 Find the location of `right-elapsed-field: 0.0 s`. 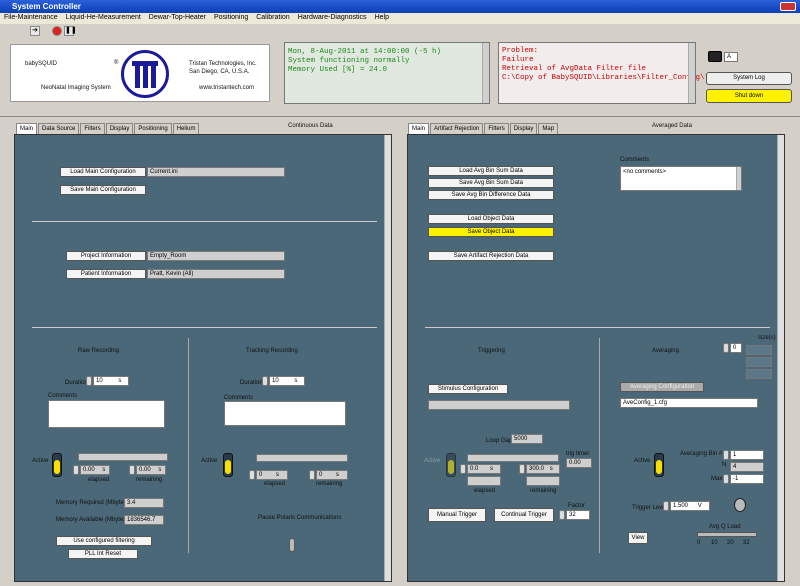

right-elapsed-field: 0.0 s is located at coordinates (484, 469).